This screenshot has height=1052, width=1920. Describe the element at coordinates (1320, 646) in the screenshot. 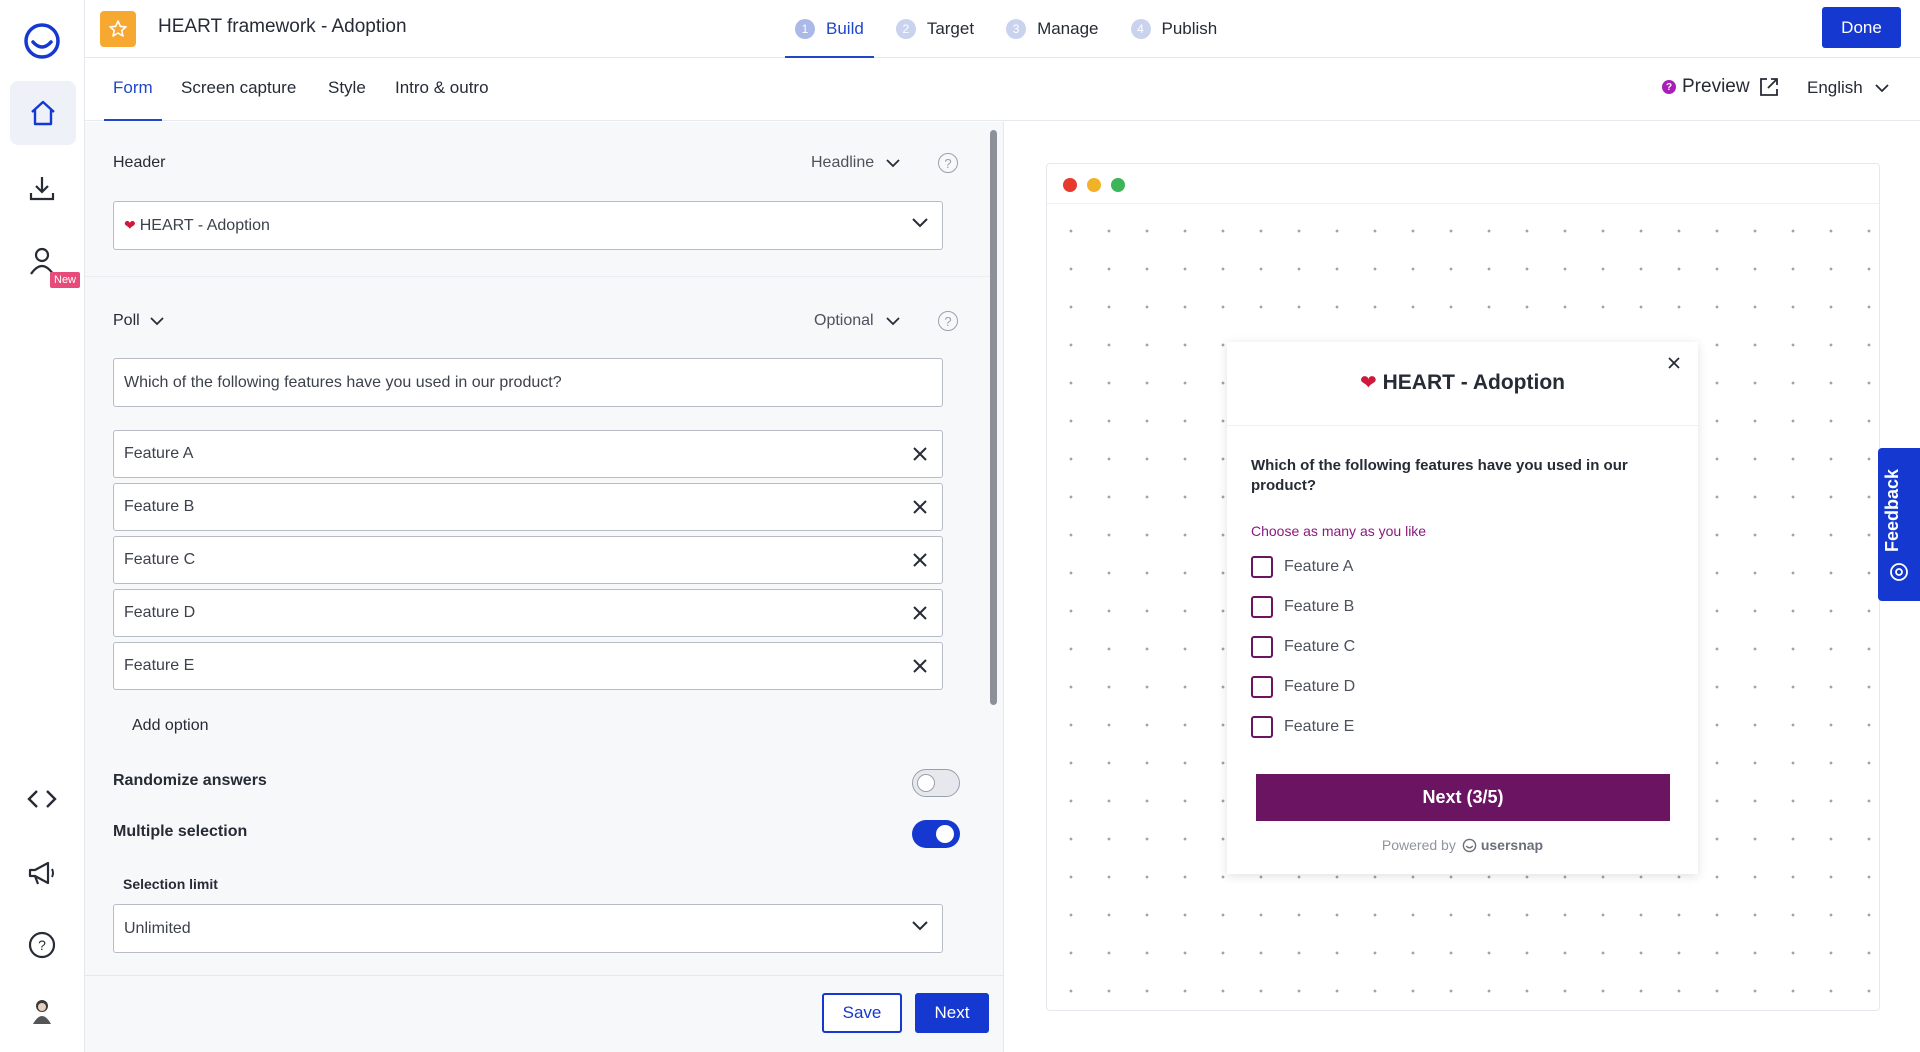

I see `option-label: Feature C` at that location.